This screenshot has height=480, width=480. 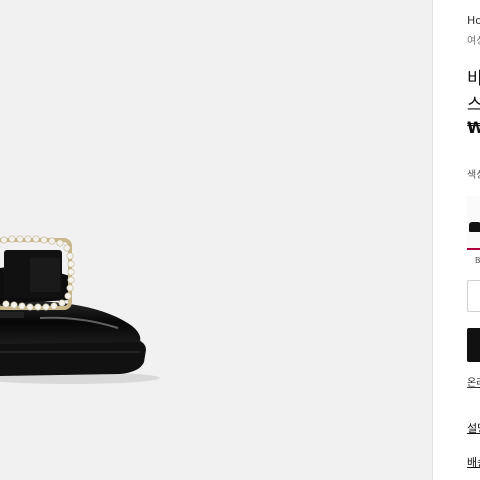 I want to click on swatch-shoe-thumbnail, so click(x=474, y=227).